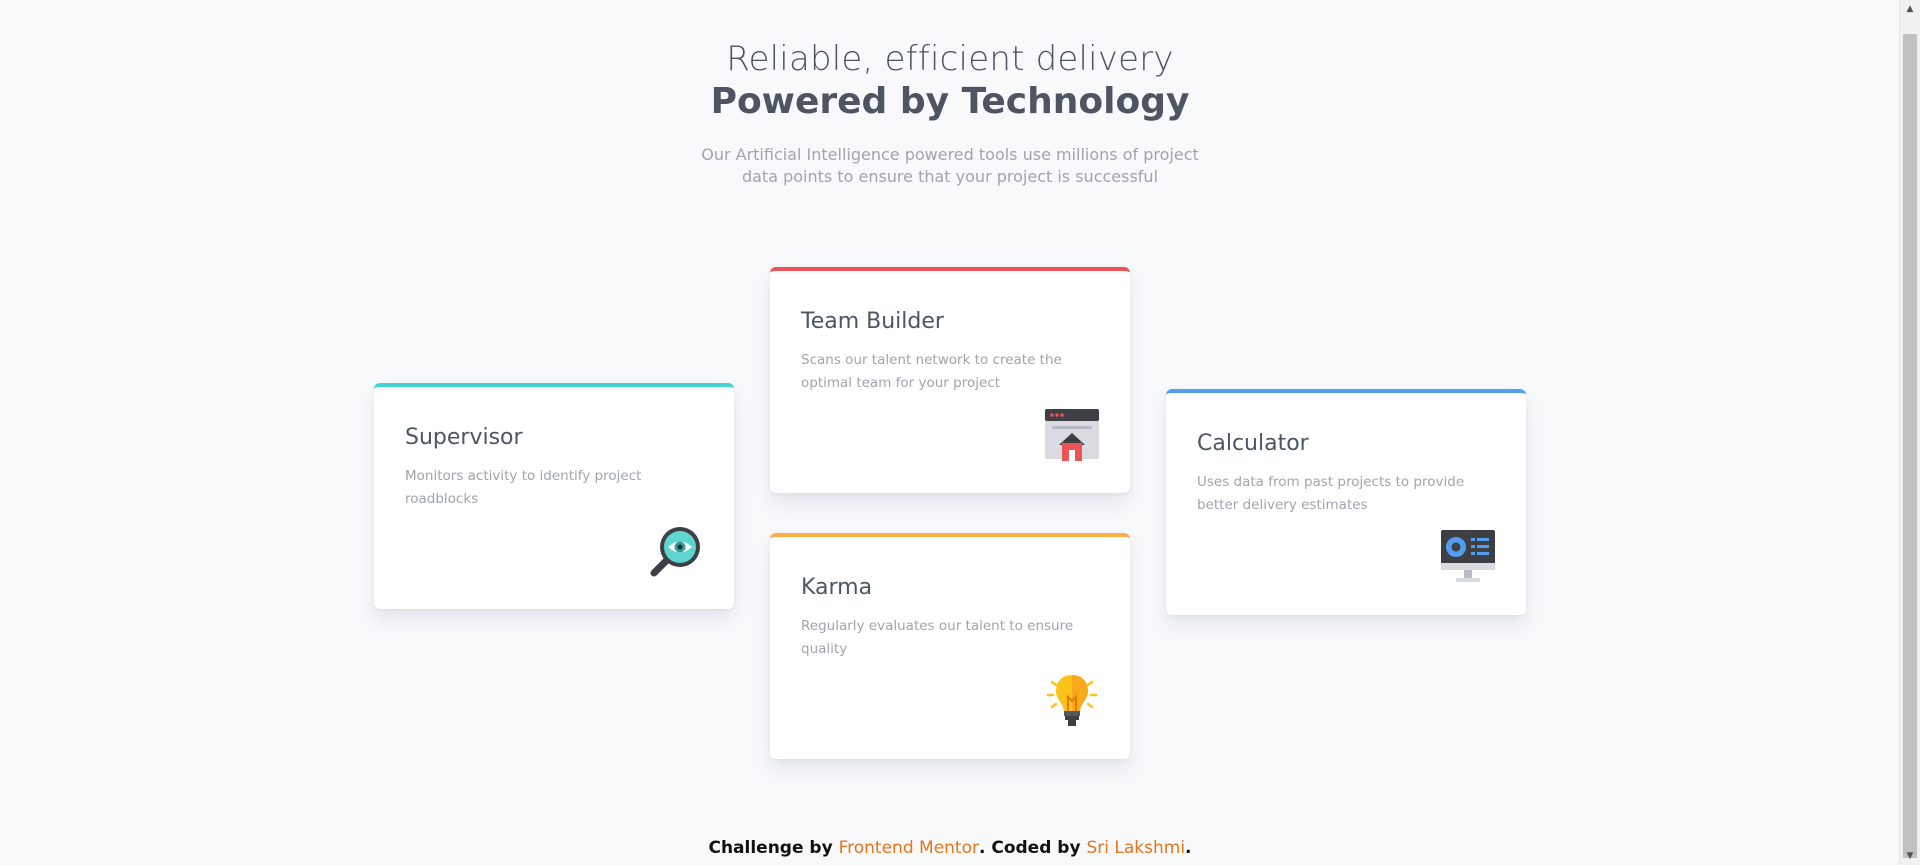 The image size is (1920, 865). Describe the element at coordinates (1910, 446) in the screenshot. I see `scrollbar-thumb` at that location.